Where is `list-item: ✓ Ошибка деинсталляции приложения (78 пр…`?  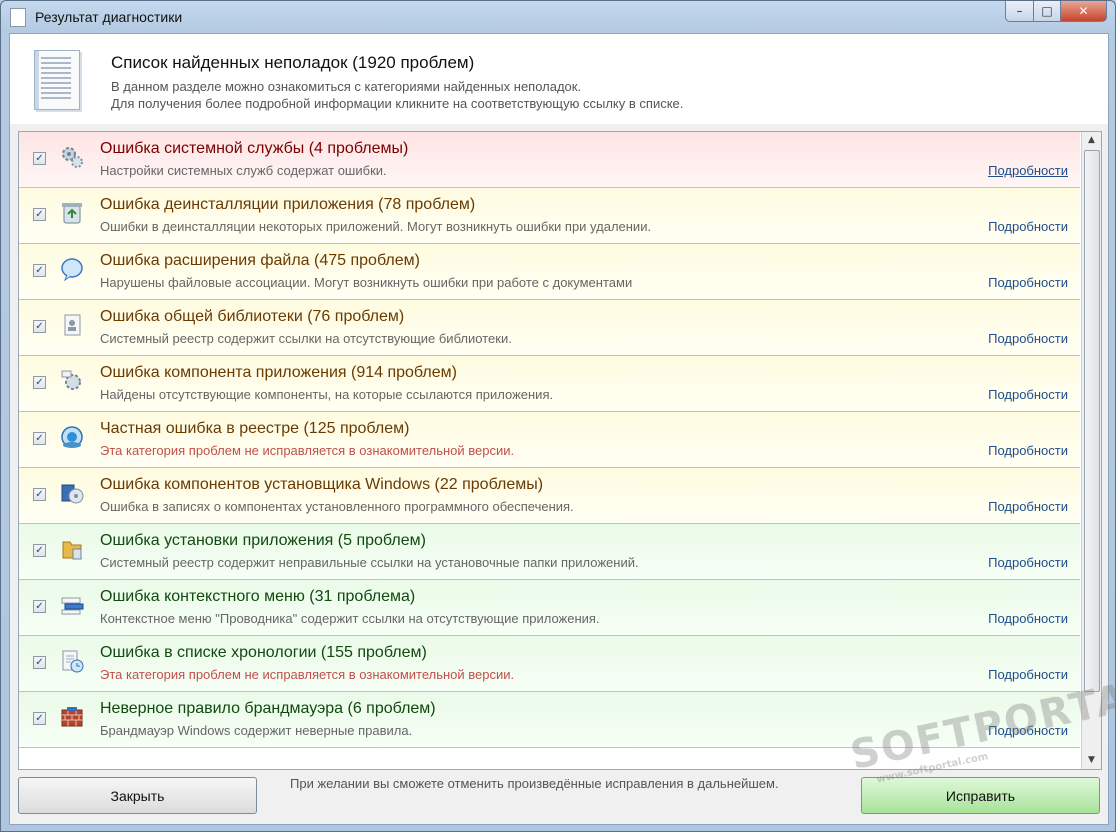
list-item: ✓ Ошибка деинсталляции приложения (78 пр… is located at coordinates (549, 216).